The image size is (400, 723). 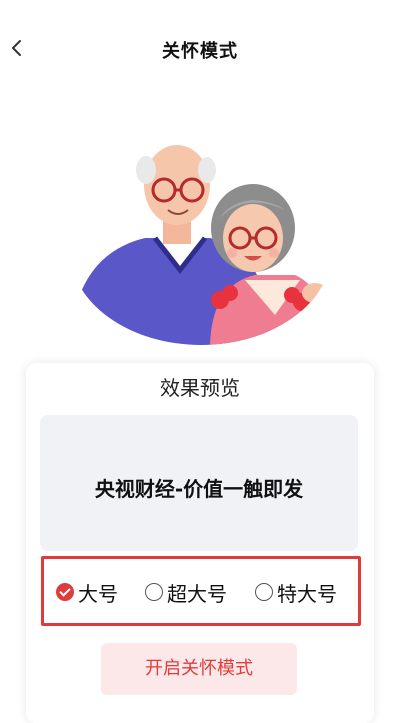 I want to click on option-label: 大号, so click(x=98, y=593).